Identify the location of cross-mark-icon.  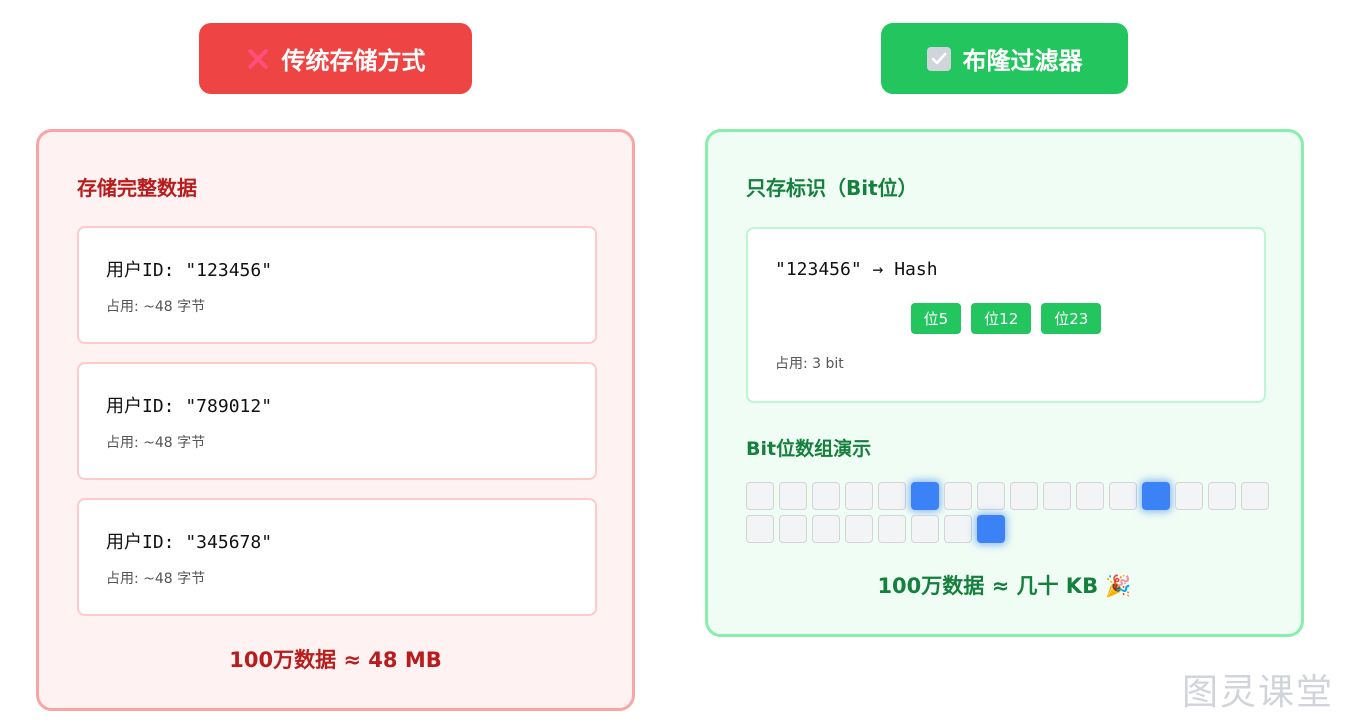
(258, 59).